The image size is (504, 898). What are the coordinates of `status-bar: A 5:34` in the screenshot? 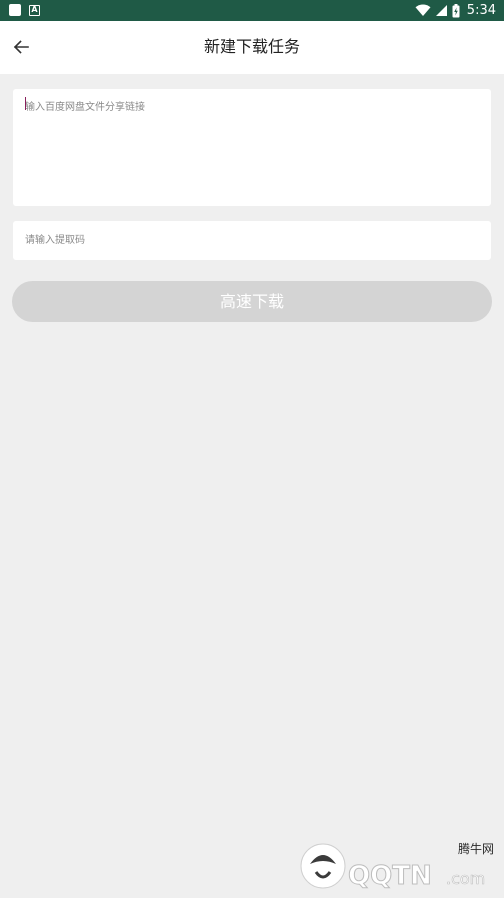 It's located at (252, 10).